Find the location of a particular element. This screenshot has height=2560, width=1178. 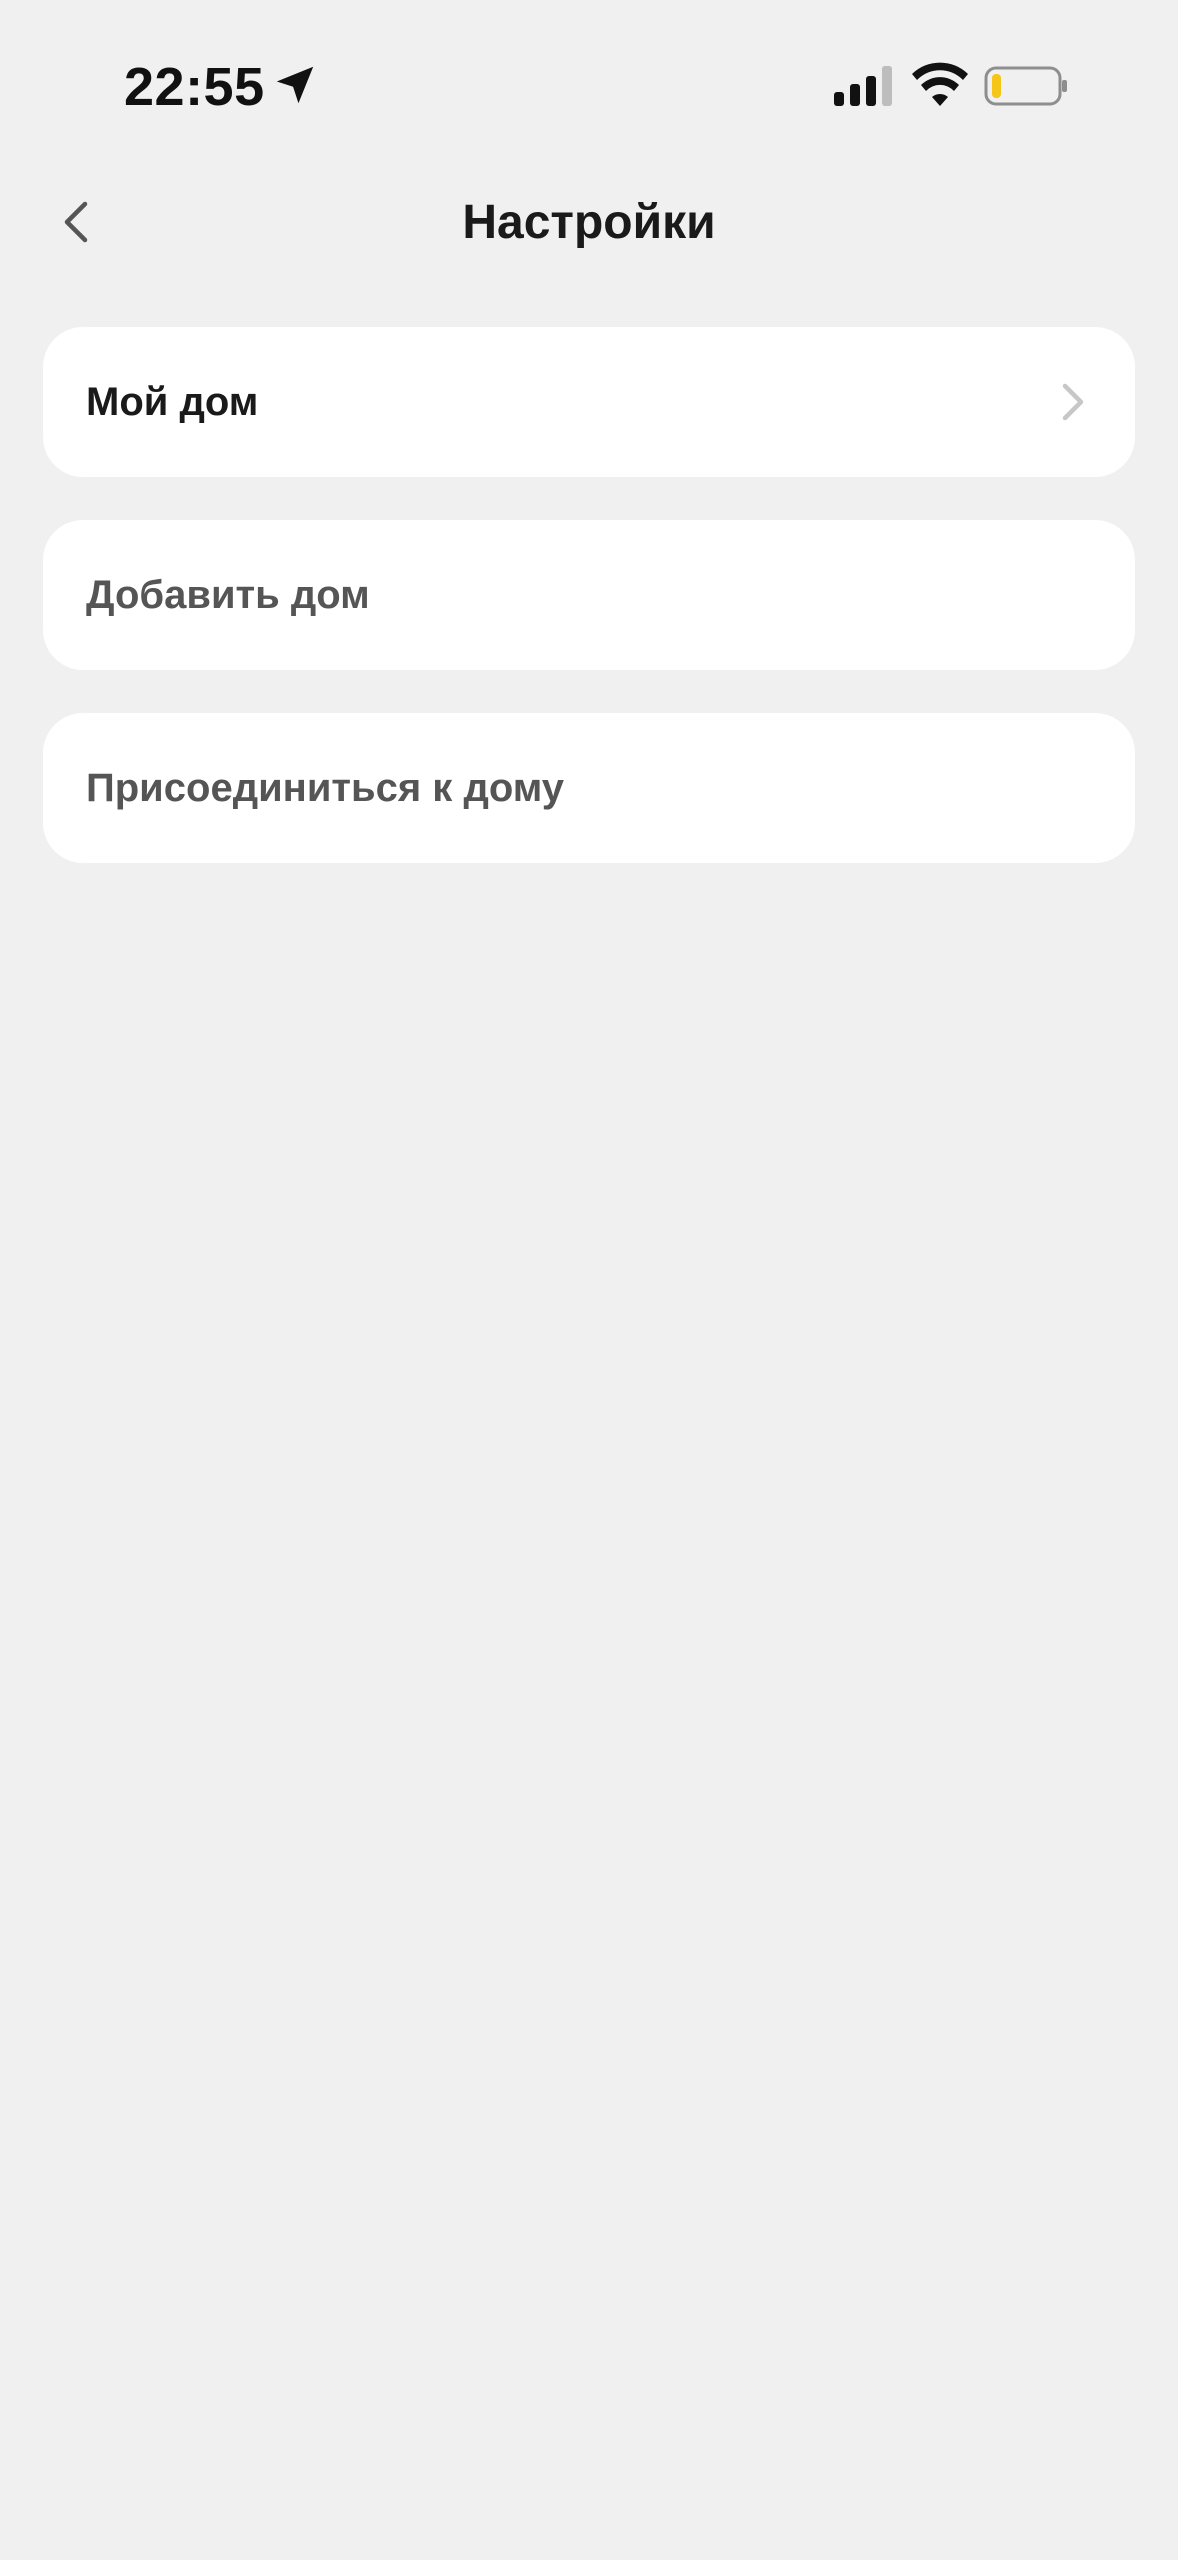

status-bar: 22:55 is located at coordinates (589, 85).